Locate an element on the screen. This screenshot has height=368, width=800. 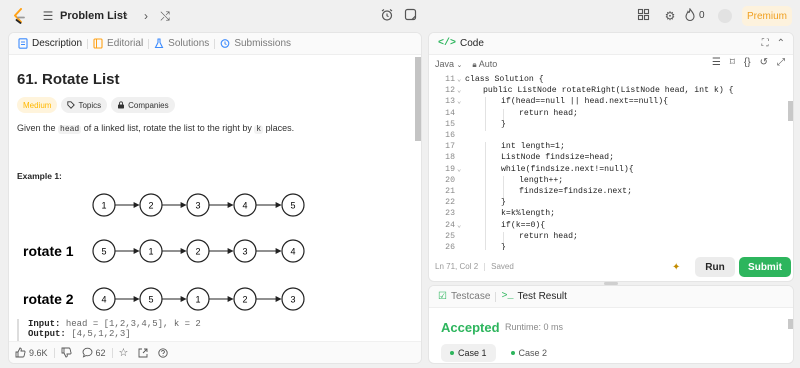
favorite-button: ☆ is located at coordinates (124, 352).